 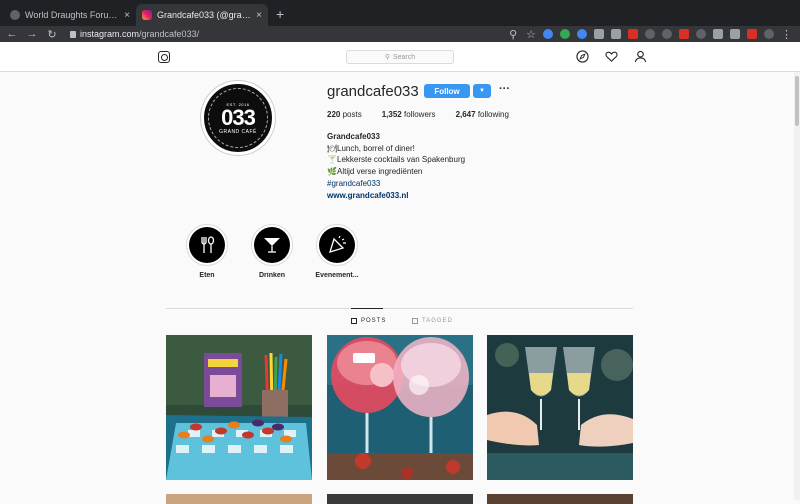 I want to click on tab-tagged: TAGGED, so click(x=432, y=321).